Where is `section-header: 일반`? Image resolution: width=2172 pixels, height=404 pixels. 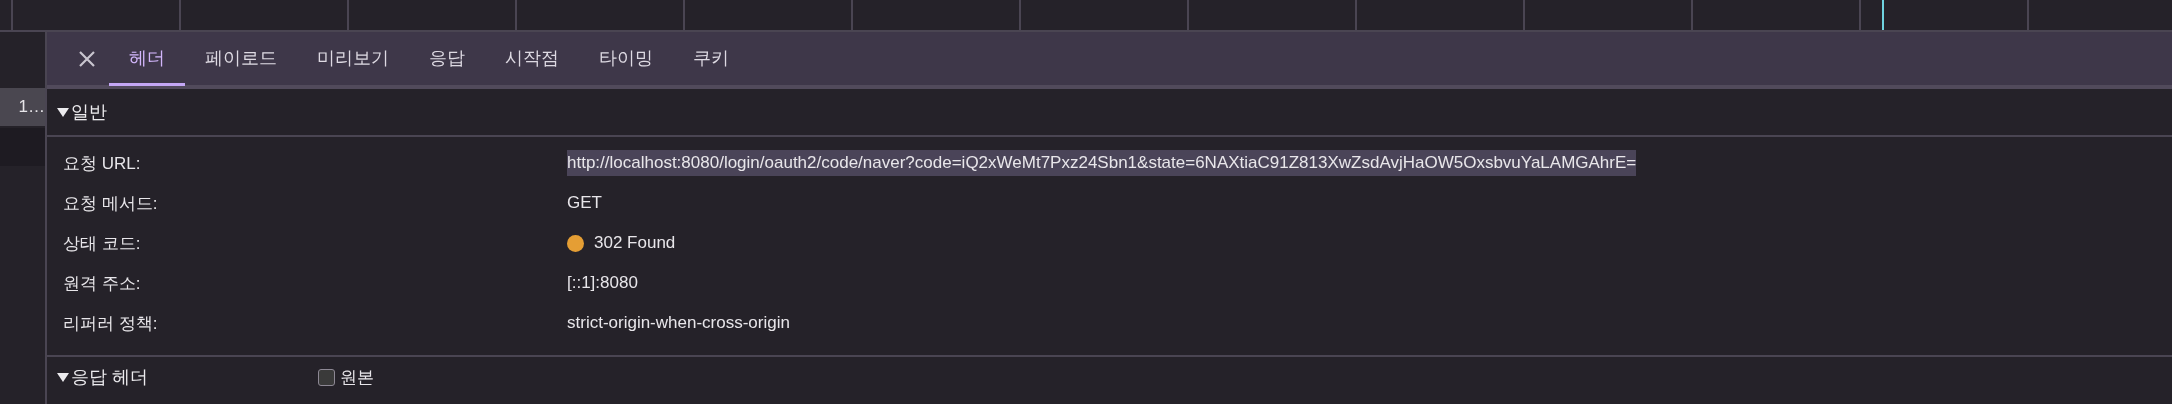 section-header: 일반 is located at coordinates (77, 112).